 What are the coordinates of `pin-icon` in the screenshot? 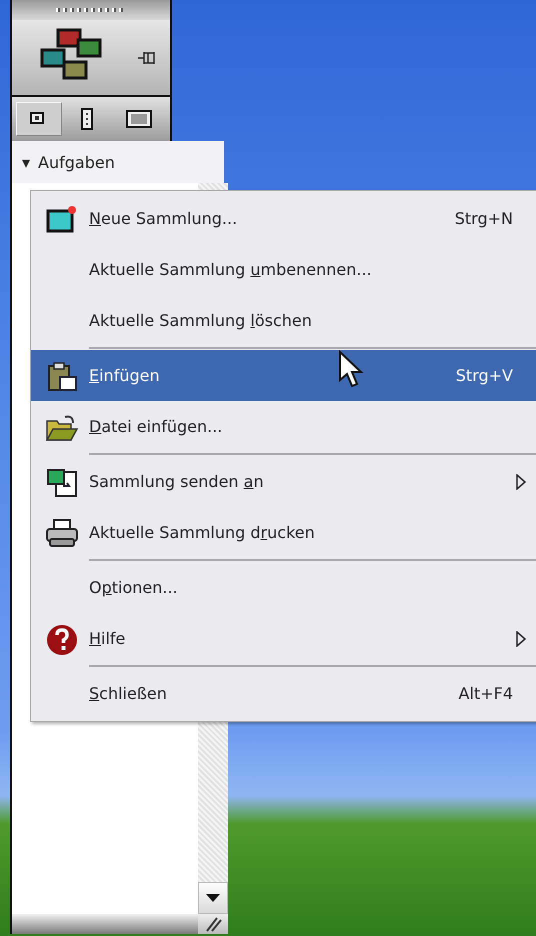 It's located at (148, 58).